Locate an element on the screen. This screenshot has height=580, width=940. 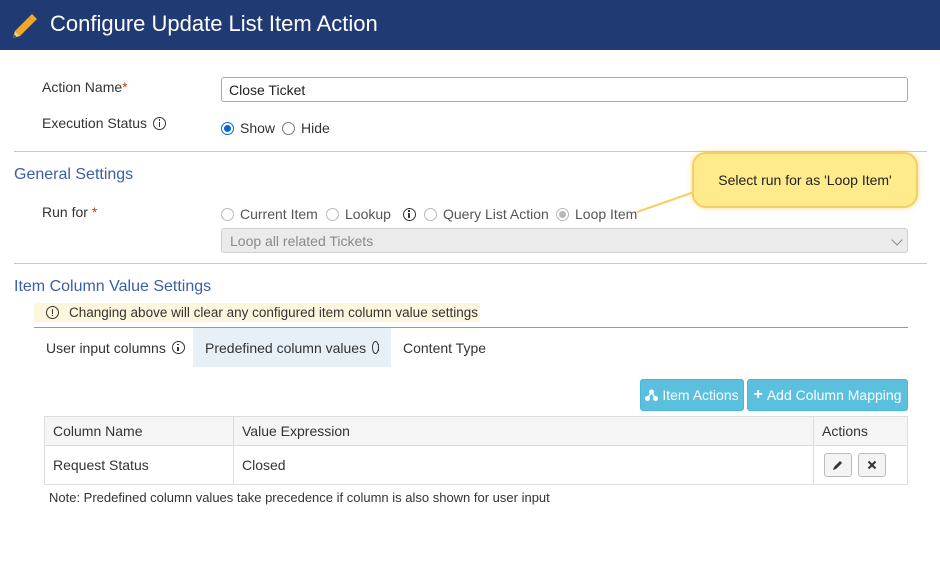
action-name-input is located at coordinates (564, 89).